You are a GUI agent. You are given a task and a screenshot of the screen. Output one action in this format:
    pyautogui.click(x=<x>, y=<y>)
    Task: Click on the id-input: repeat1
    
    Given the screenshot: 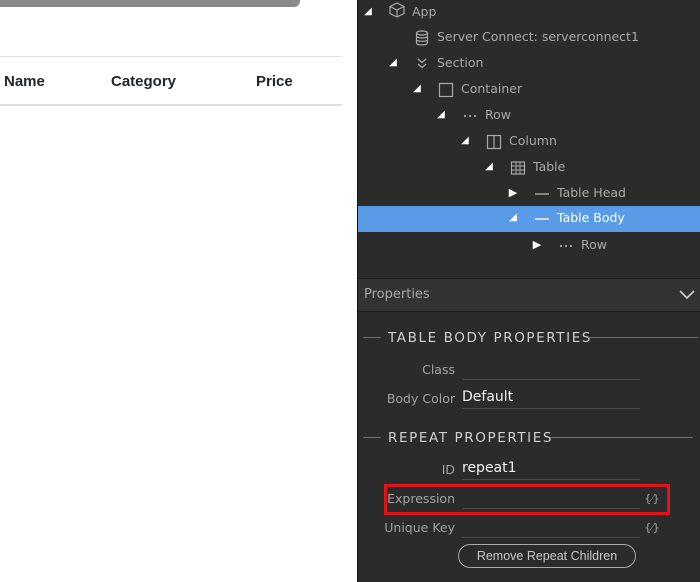 What is the action you would take?
    pyautogui.click(x=551, y=469)
    